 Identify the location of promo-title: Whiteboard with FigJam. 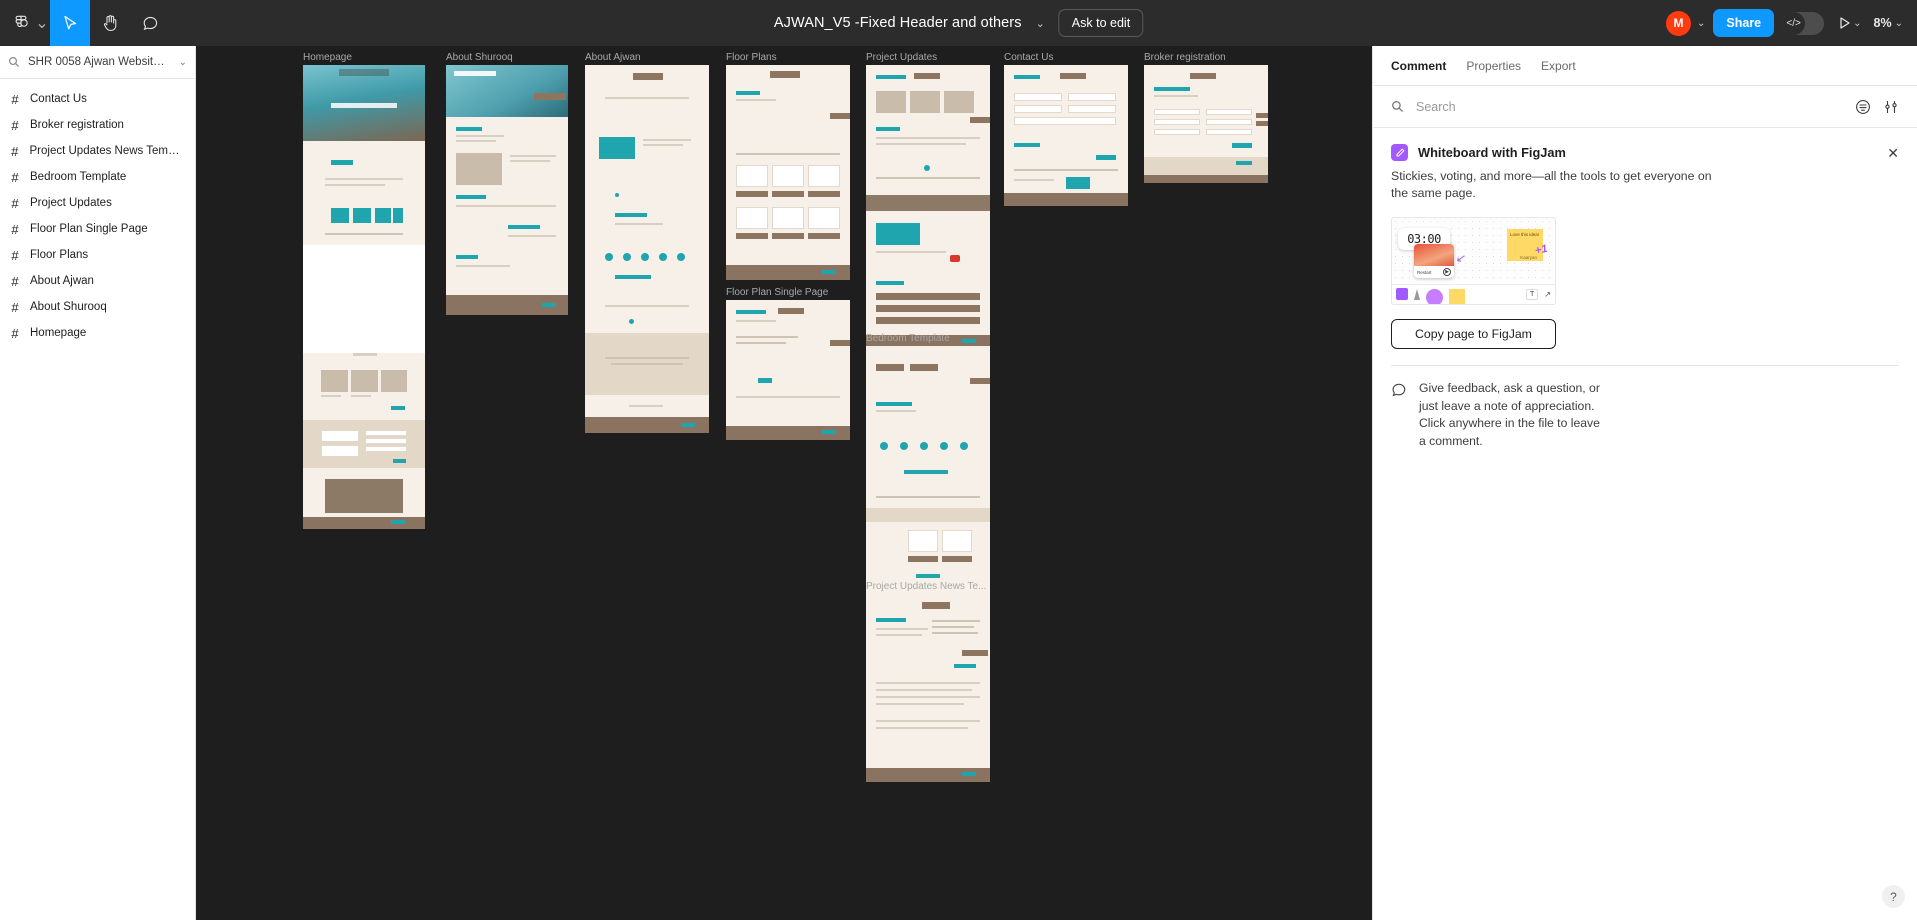
(1492, 152).